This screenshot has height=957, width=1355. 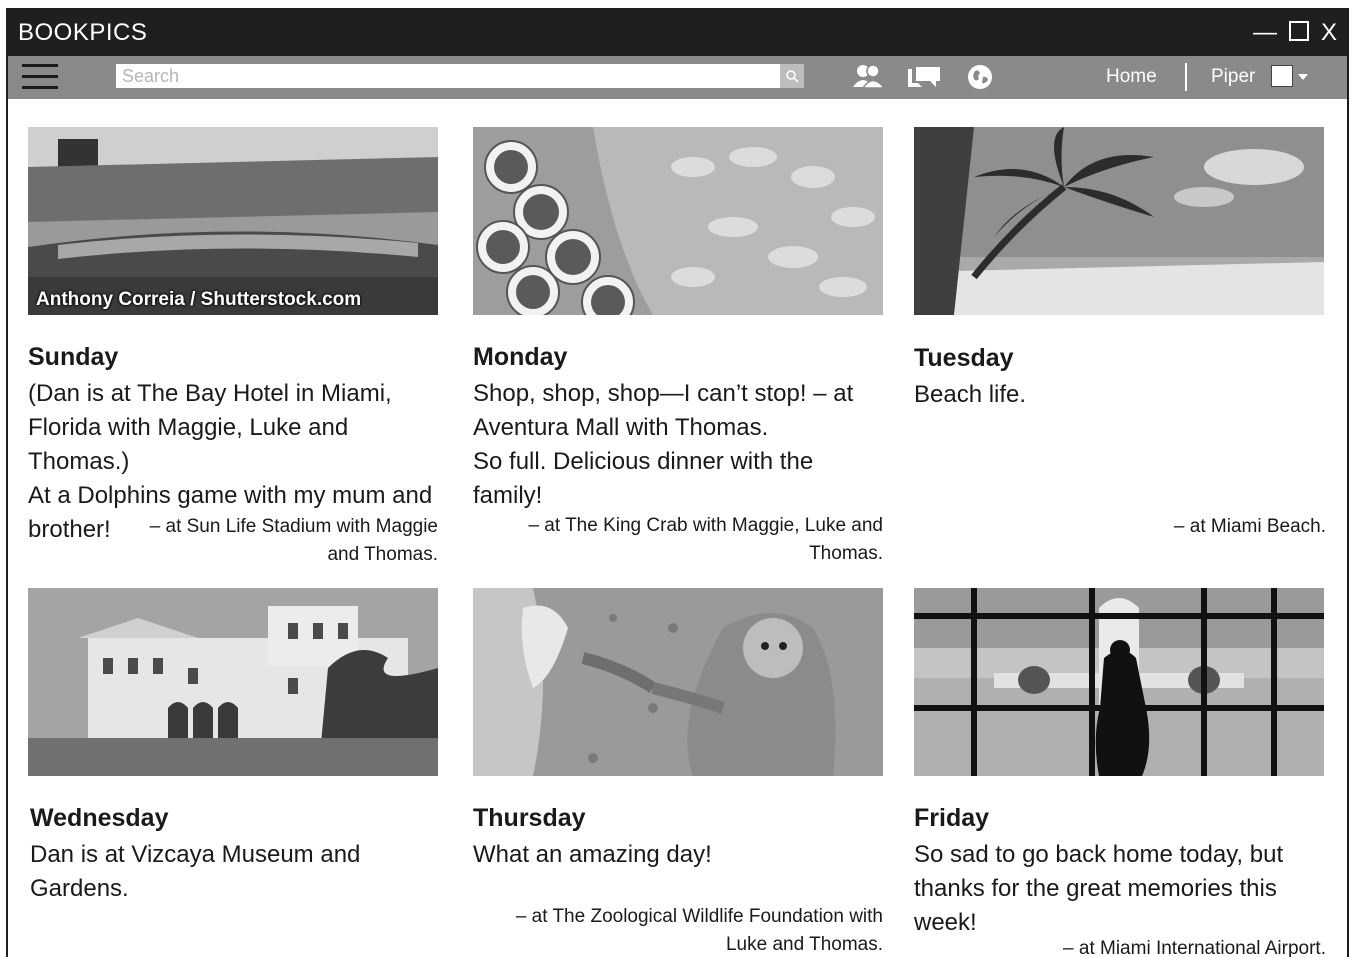 What do you see at coordinates (677, 33) in the screenshot?
I see `title-bar: BOOKPICS — X` at bounding box center [677, 33].